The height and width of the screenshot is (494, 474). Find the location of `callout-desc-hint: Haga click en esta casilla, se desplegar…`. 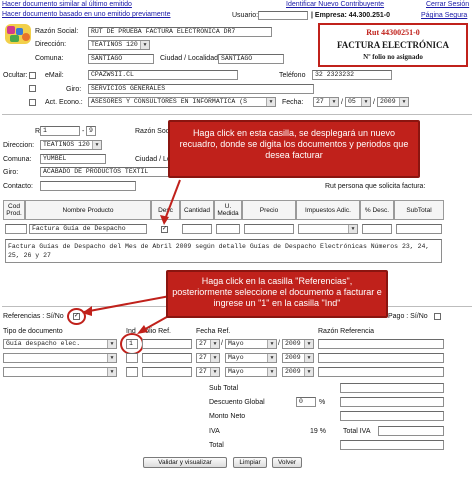

callout-desc-hint: Haga click en esta casilla, se desplegar… is located at coordinates (294, 149).